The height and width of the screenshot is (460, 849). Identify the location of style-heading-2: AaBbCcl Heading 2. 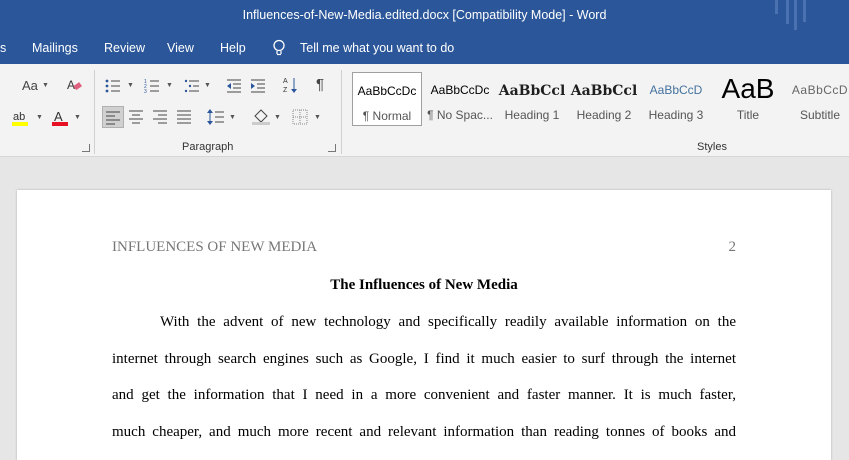
(604, 99).